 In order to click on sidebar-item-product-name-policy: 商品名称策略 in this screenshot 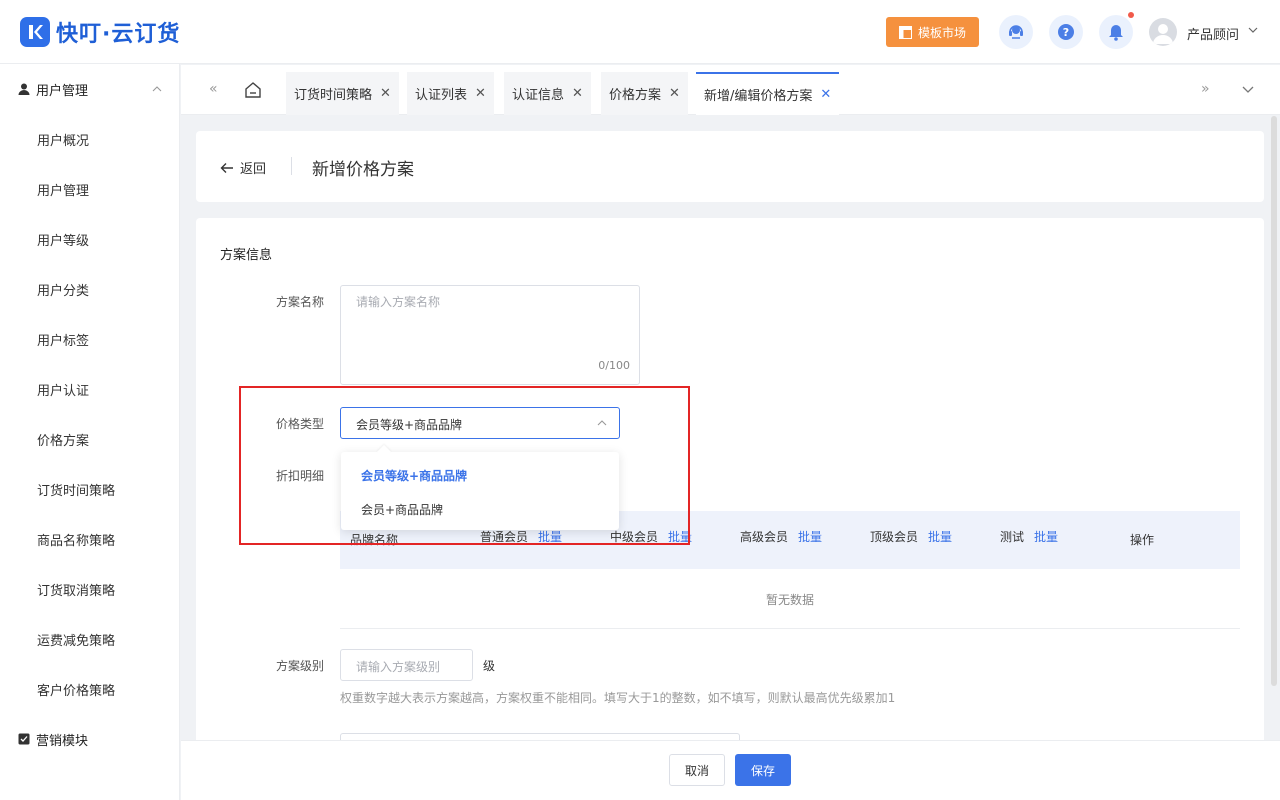, I will do `click(76, 539)`.